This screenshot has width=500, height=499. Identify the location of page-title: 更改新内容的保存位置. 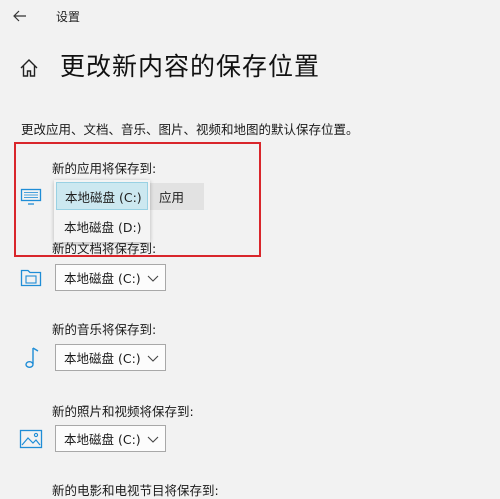
(190, 66).